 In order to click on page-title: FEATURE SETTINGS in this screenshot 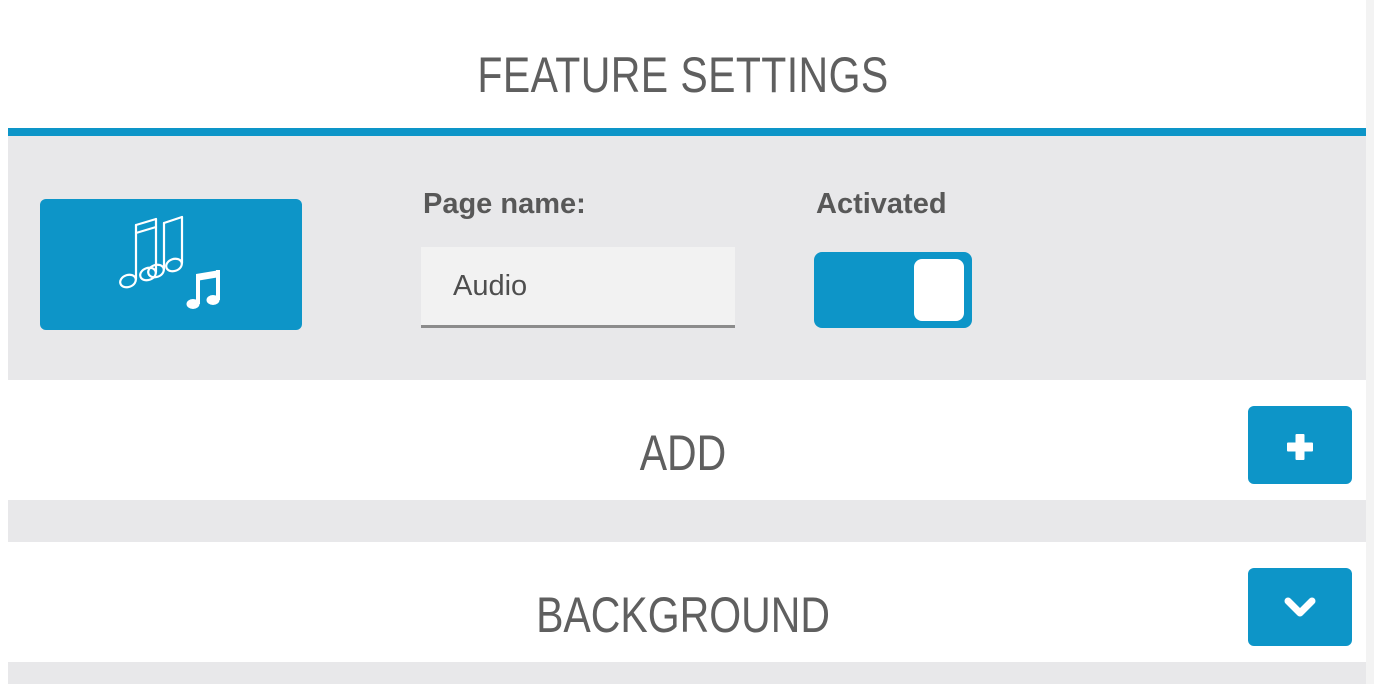, I will do `click(683, 75)`.